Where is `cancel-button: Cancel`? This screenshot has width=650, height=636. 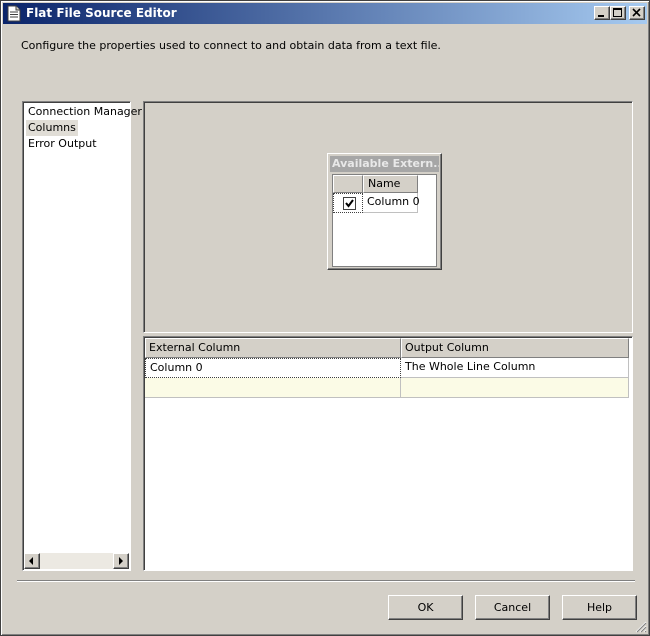 cancel-button: Cancel is located at coordinates (512, 607).